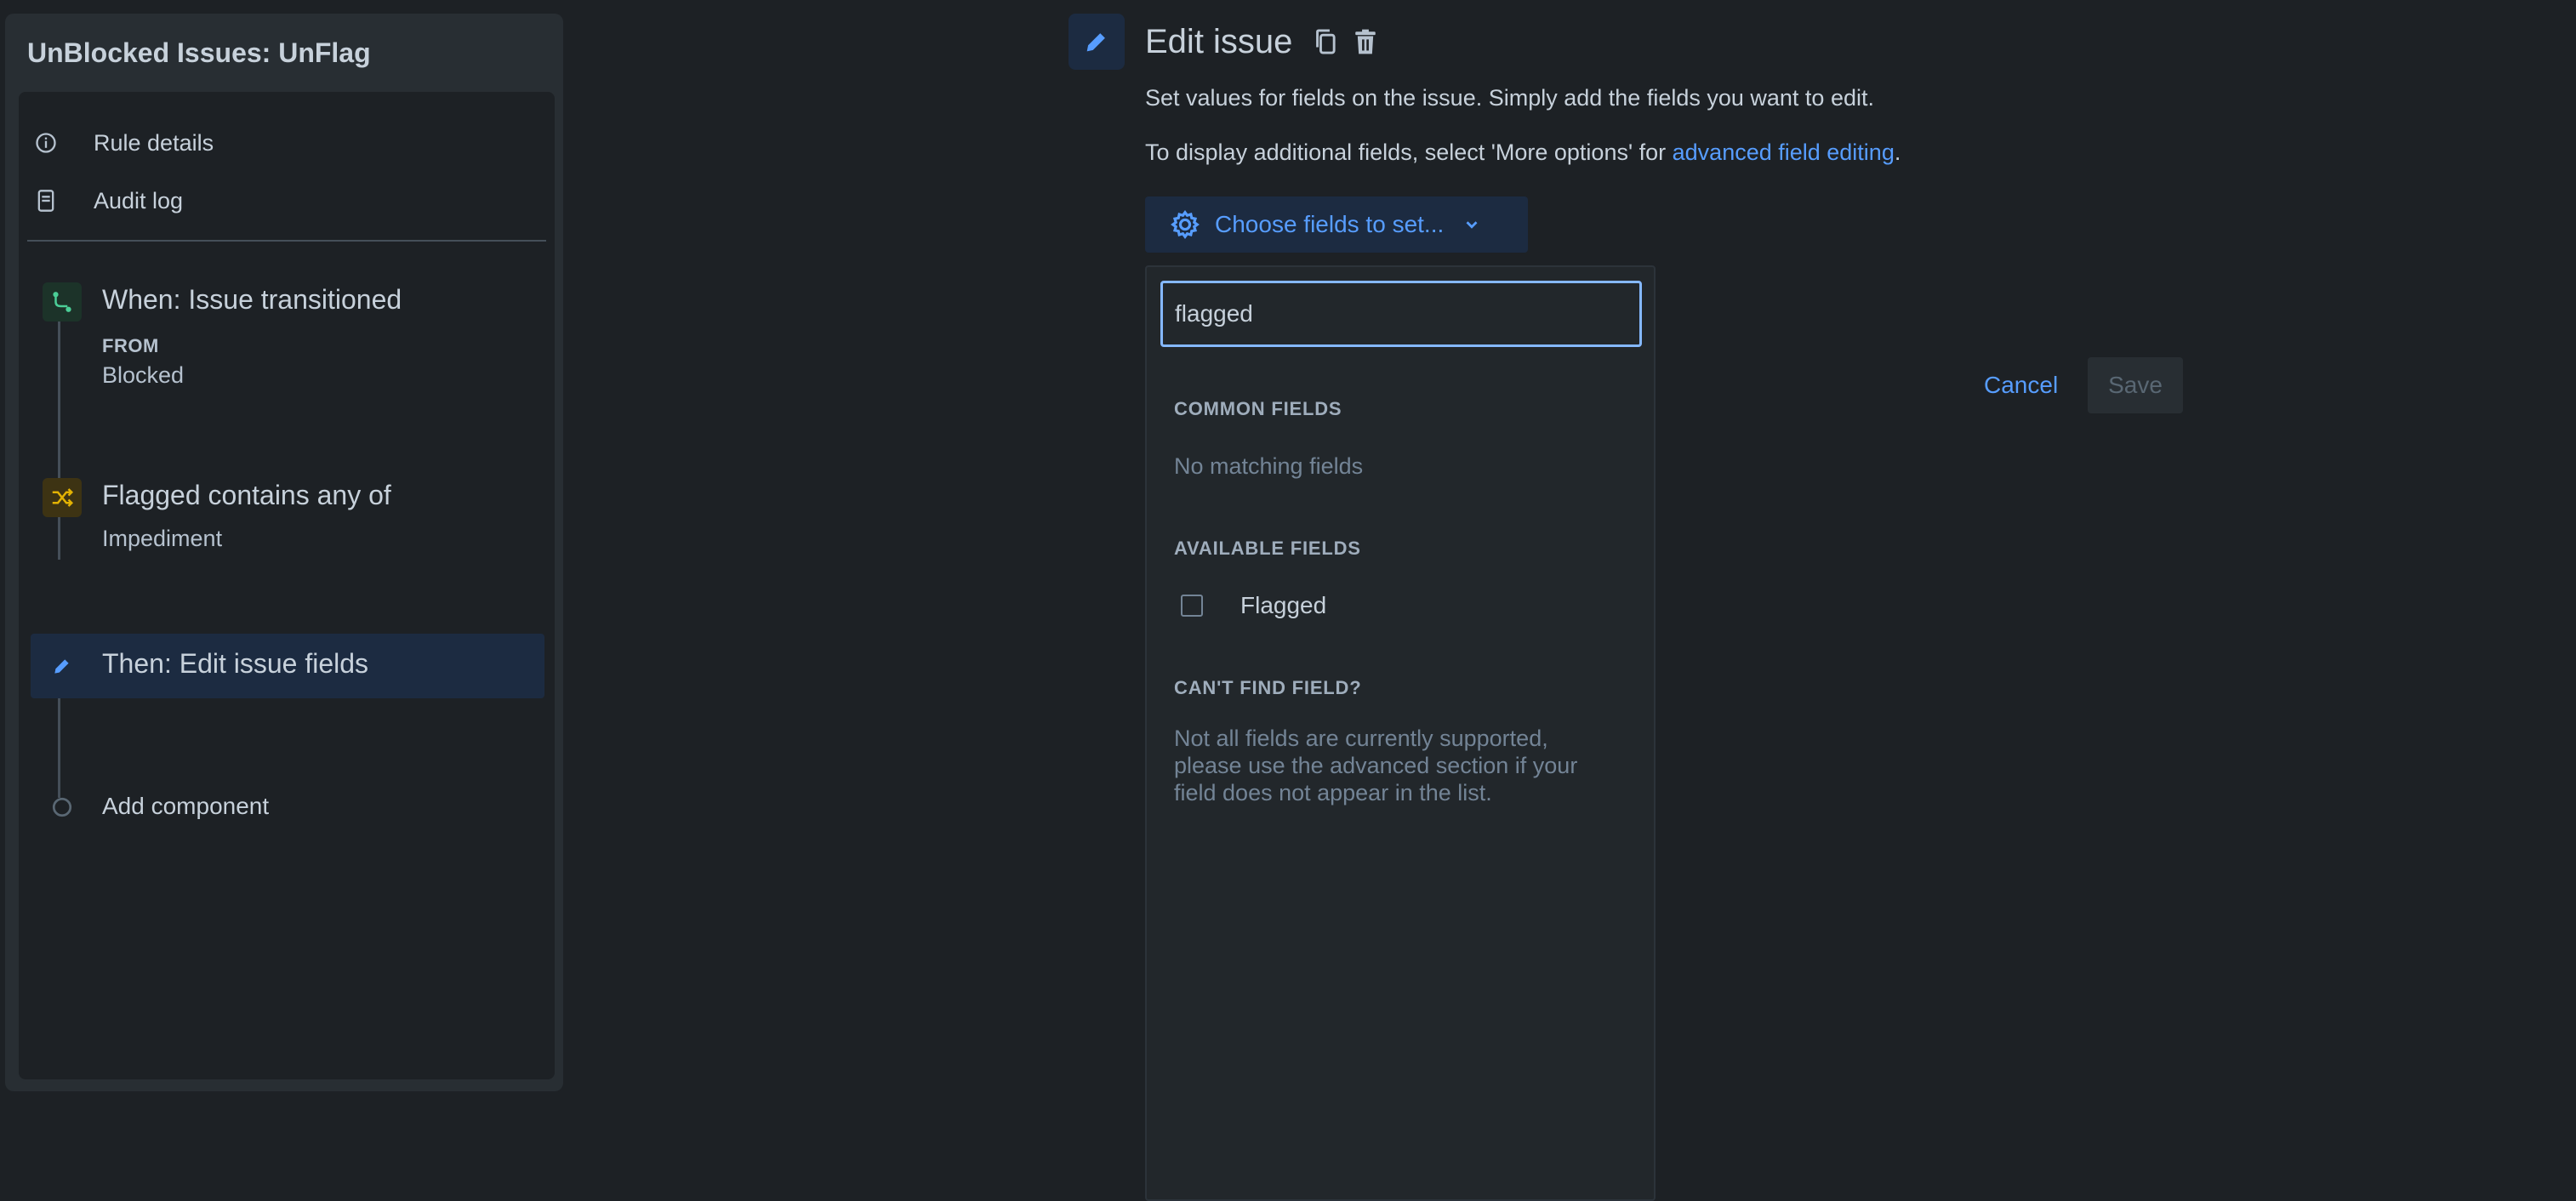  I want to click on nav-audit-log: Audit log, so click(107, 200).